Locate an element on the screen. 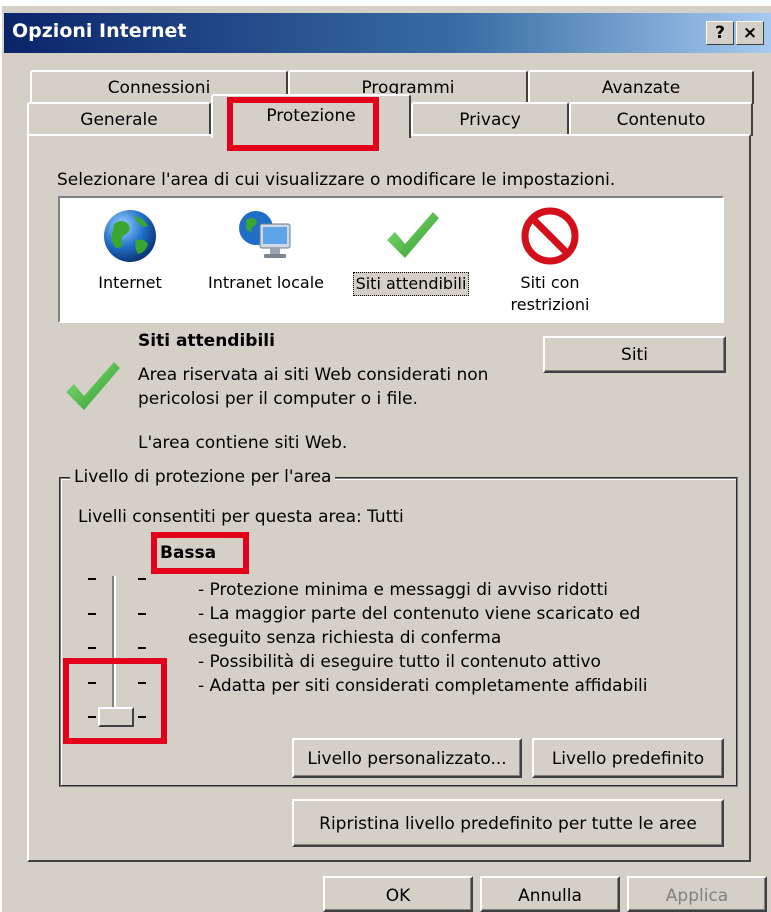 The height and width of the screenshot is (912, 771). zone-trusted-sites: Siti attendibili is located at coordinates (411, 251).